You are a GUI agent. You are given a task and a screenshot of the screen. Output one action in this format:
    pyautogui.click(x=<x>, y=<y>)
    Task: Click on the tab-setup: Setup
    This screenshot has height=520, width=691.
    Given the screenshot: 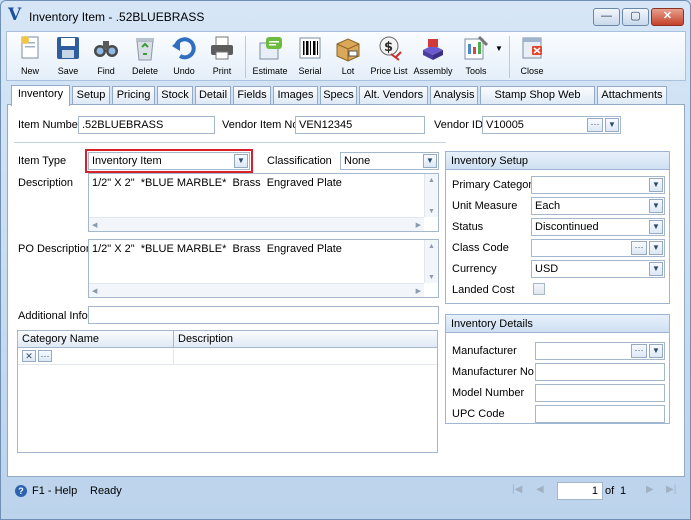 What is the action you would take?
    pyautogui.click(x=91, y=95)
    